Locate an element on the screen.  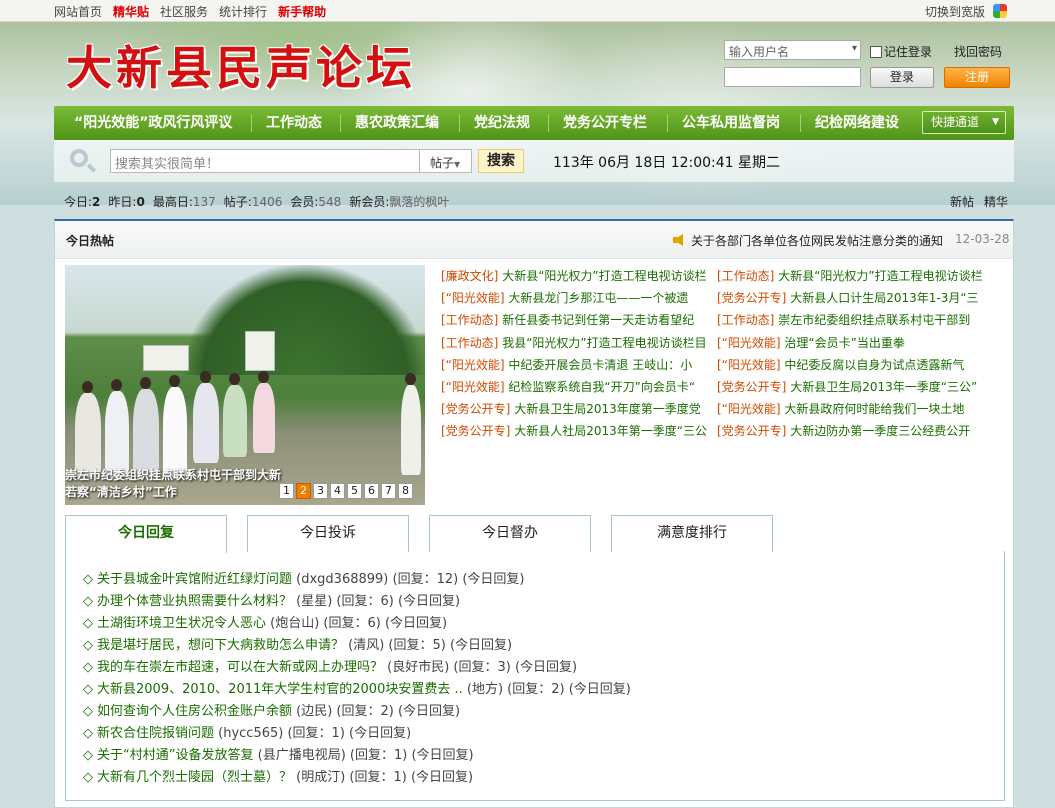
list-item: [党务公开专] 大新边防办第一季度三公经费公开 is located at coordinates (852, 431).